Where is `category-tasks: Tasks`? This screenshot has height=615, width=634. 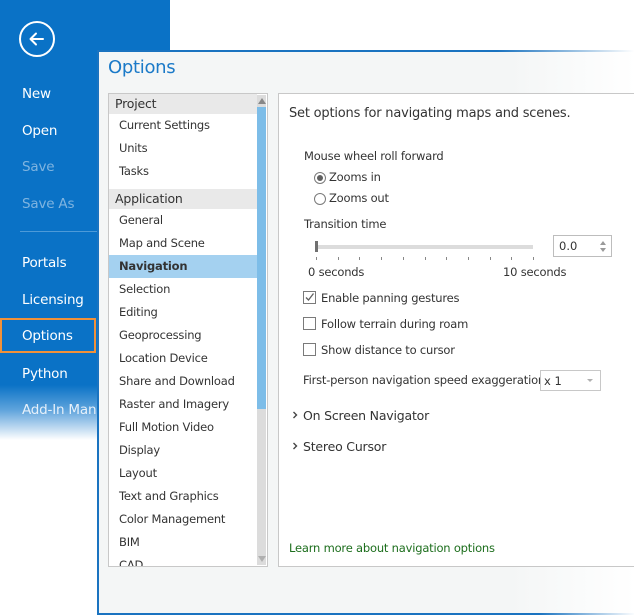 category-tasks: Tasks is located at coordinates (183, 171).